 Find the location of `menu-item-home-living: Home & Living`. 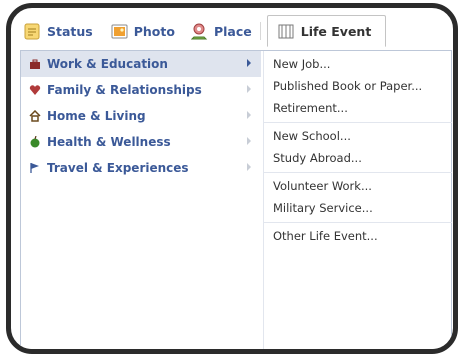

menu-item-home-living: Home & Living is located at coordinates (141, 116).